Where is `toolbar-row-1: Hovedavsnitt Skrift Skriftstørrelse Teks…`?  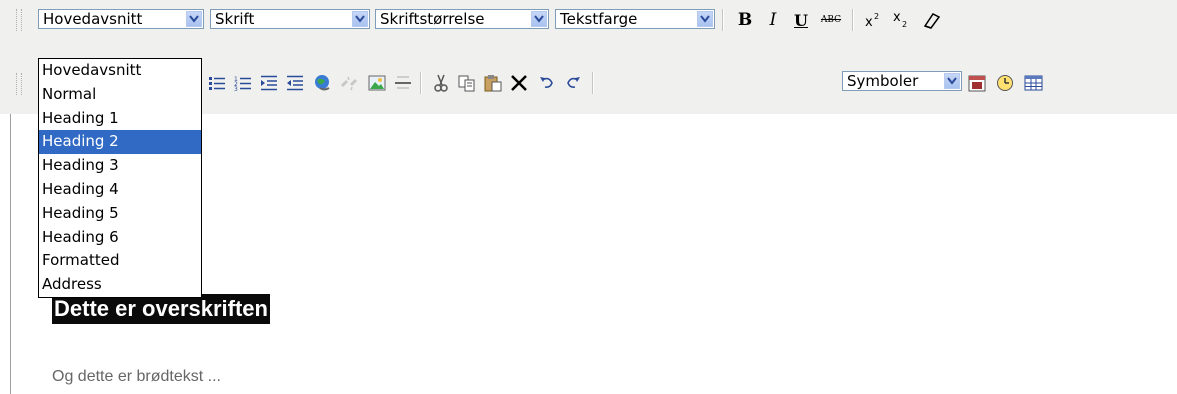
toolbar-row-1: Hovedavsnitt Skrift Skriftstørrelse Teks… is located at coordinates (588, 20).